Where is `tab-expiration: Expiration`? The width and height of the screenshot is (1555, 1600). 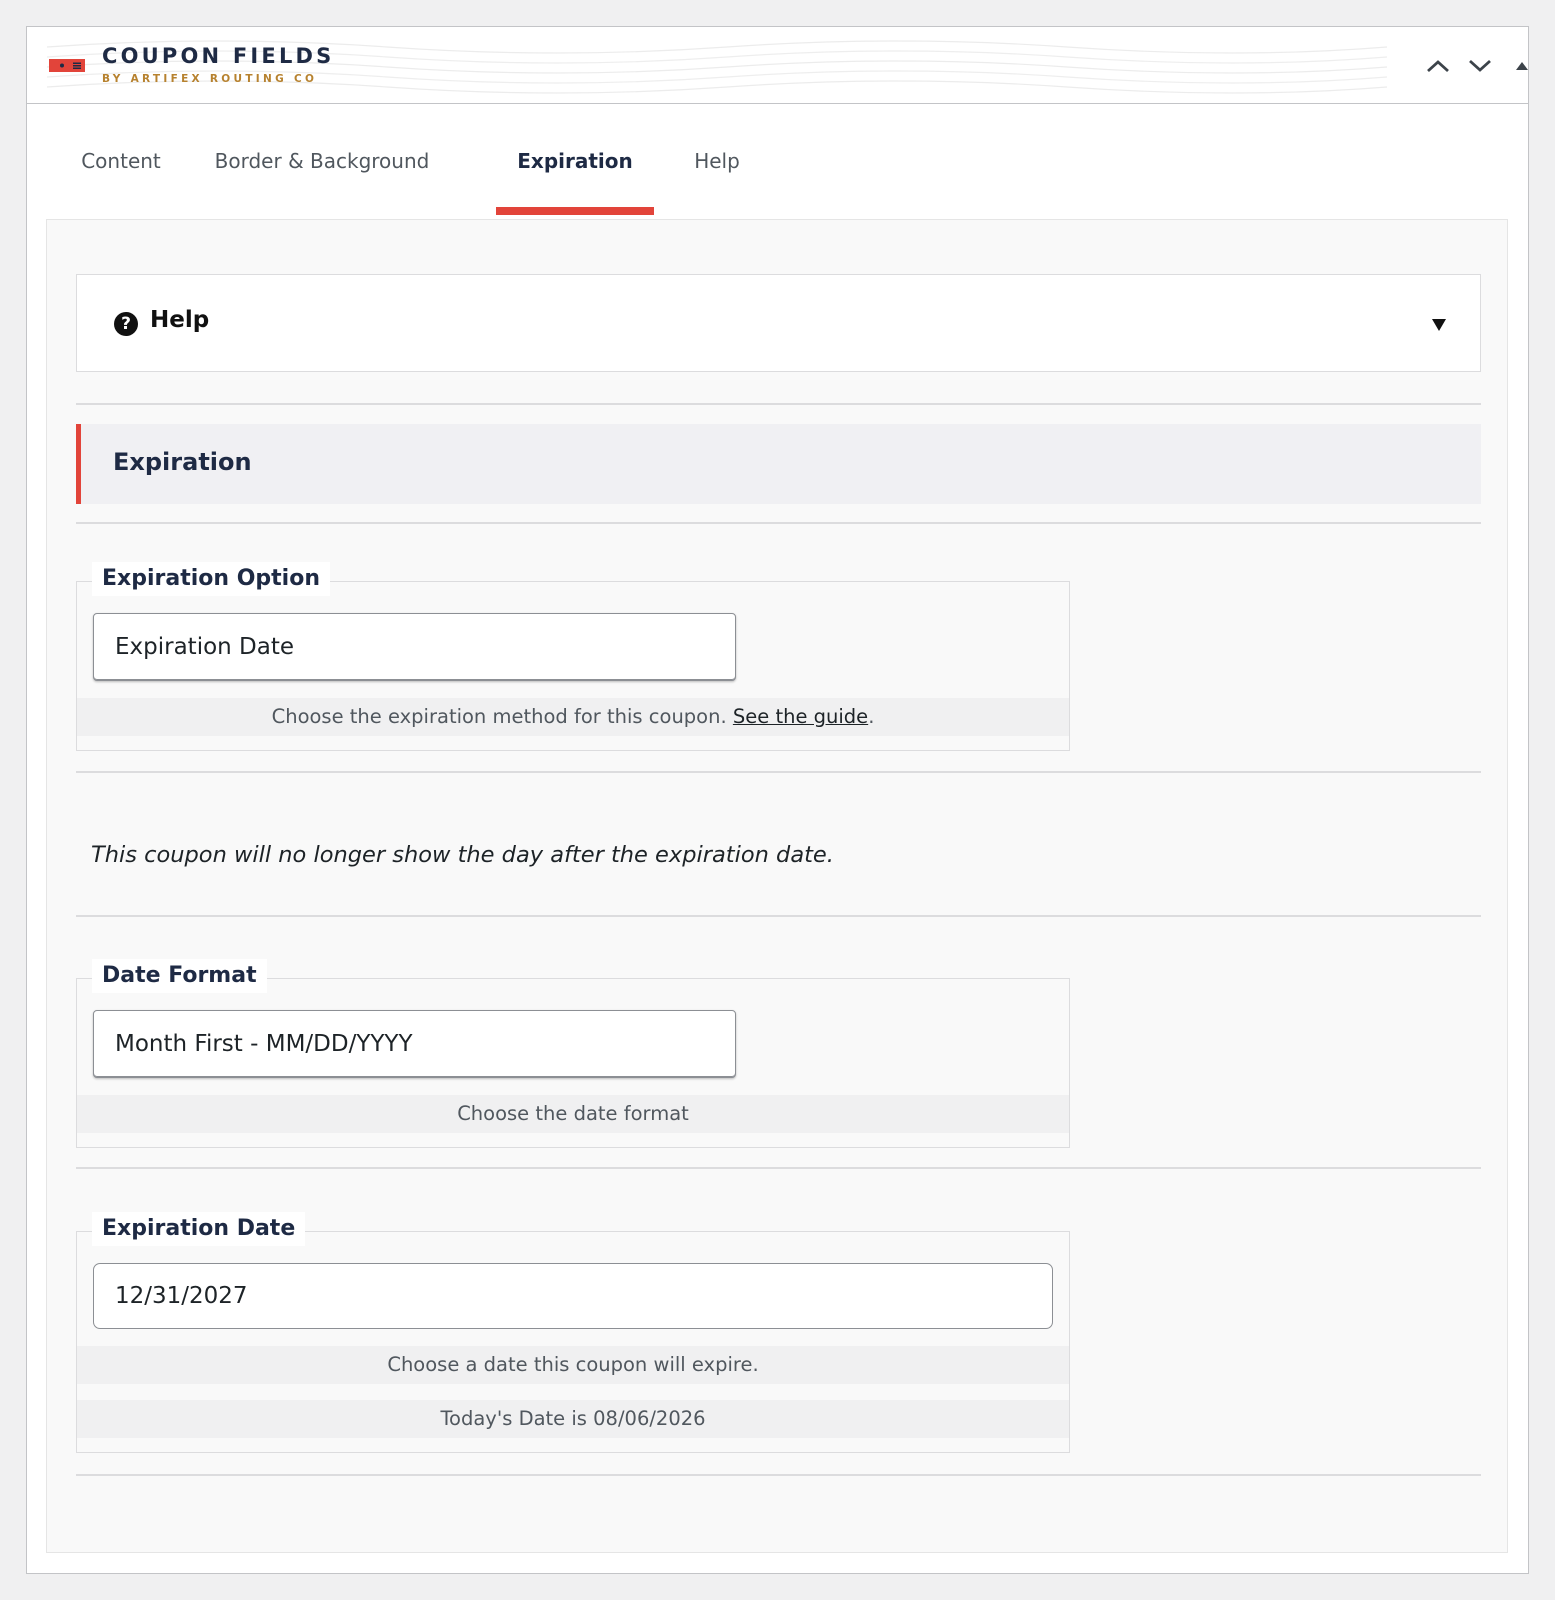 tab-expiration: Expiration is located at coordinates (575, 161).